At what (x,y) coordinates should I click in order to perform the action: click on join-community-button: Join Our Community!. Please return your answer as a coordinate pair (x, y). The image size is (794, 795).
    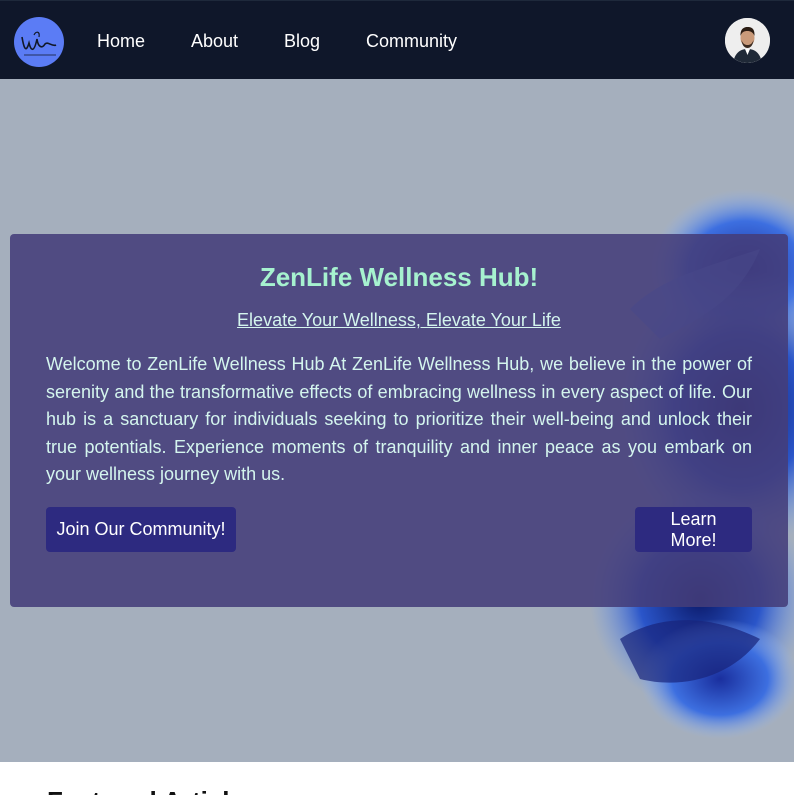
    Looking at the image, I should click on (141, 529).